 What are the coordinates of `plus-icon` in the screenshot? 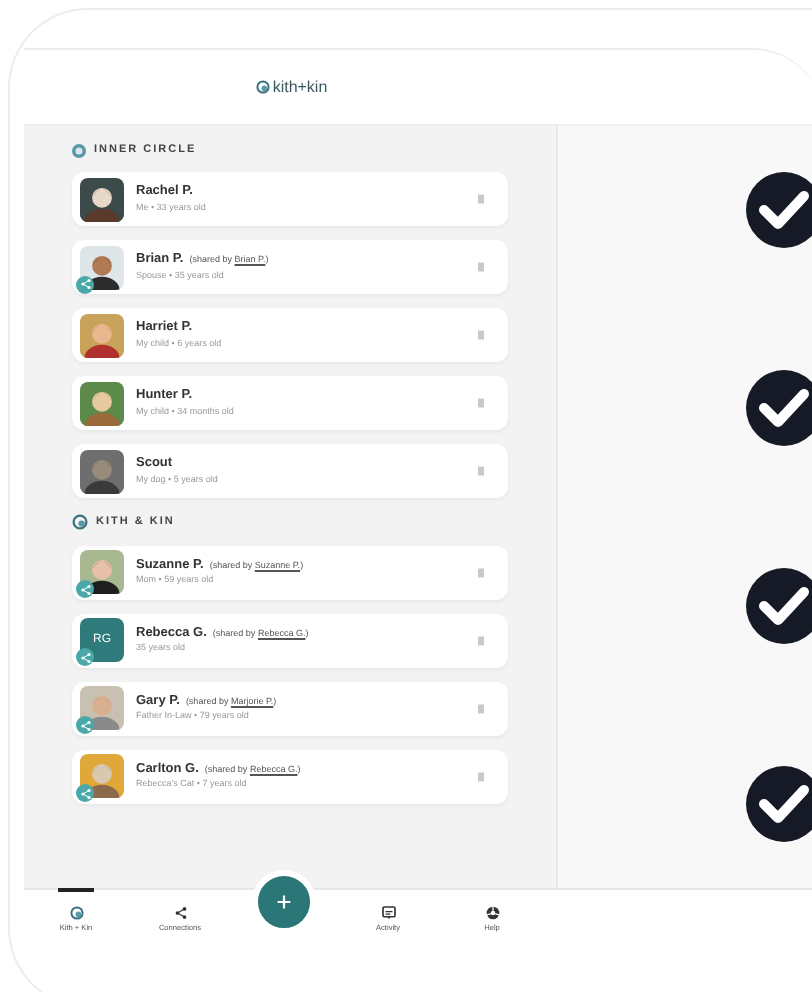 It's located at (284, 902).